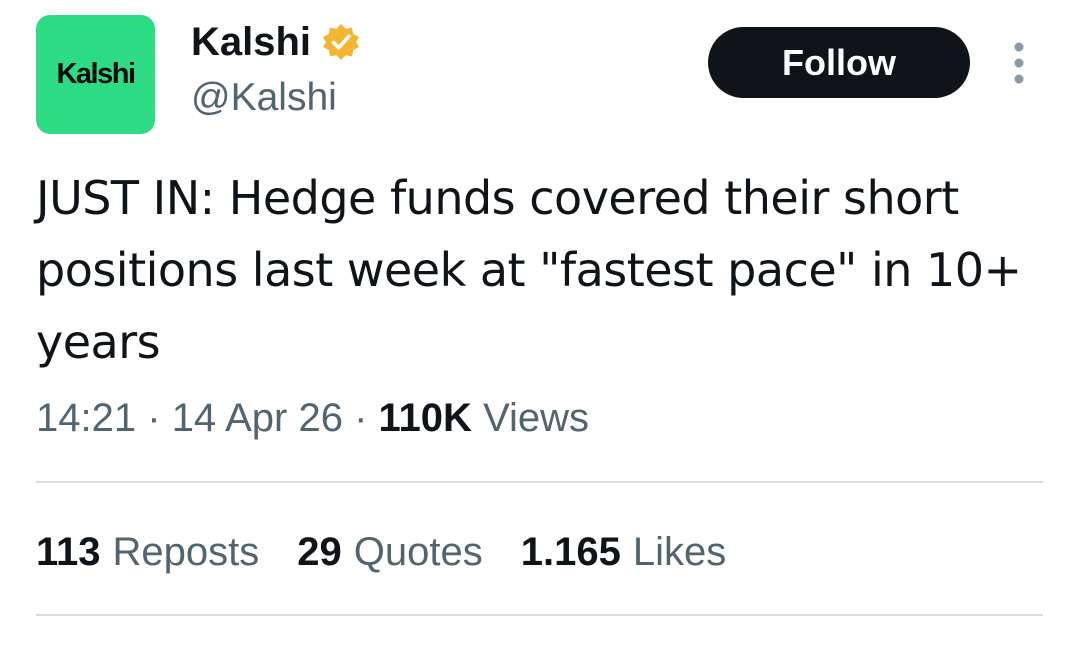 The width and height of the screenshot is (1078, 646). I want to click on quotes-label: Quotes, so click(418, 552).